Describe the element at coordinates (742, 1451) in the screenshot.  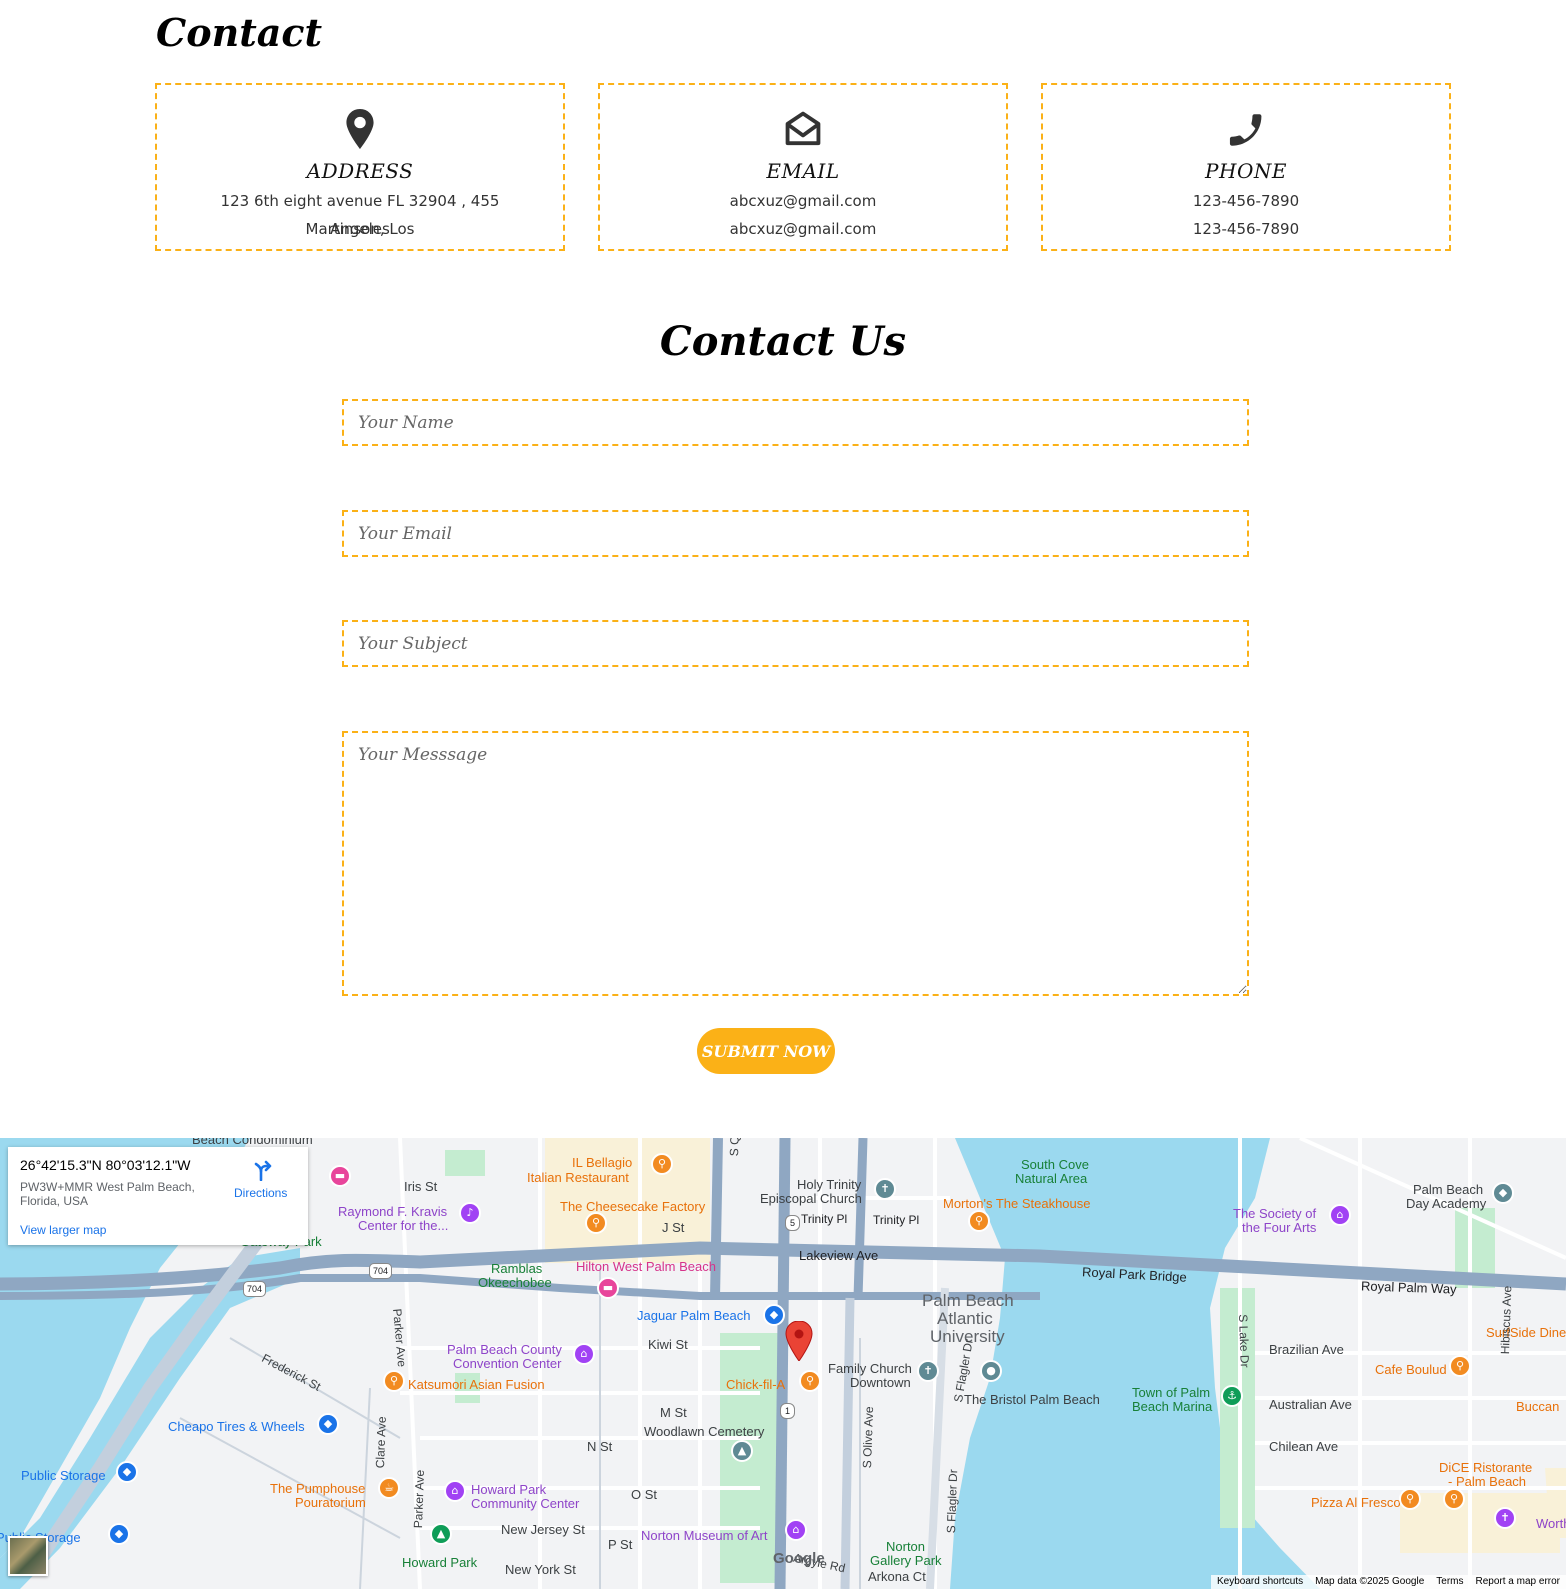
I see `cemetery-icon: ▲` at that location.